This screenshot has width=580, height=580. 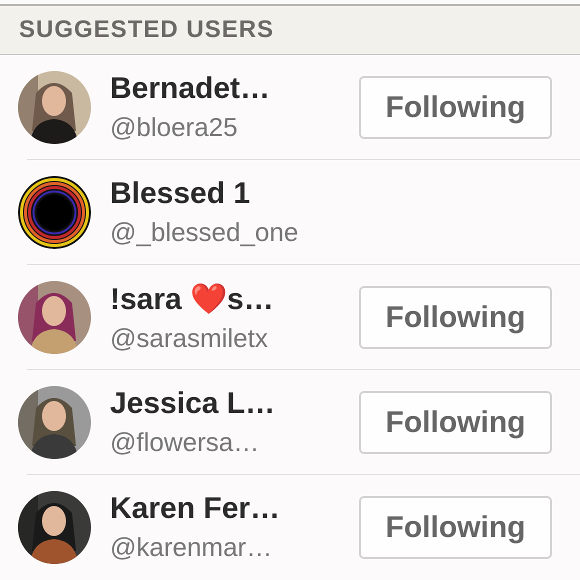 What do you see at coordinates (146, 30) in the screenshot?
I see `section-title: SUGGESTED USERS` at bounding box center [146, 30].